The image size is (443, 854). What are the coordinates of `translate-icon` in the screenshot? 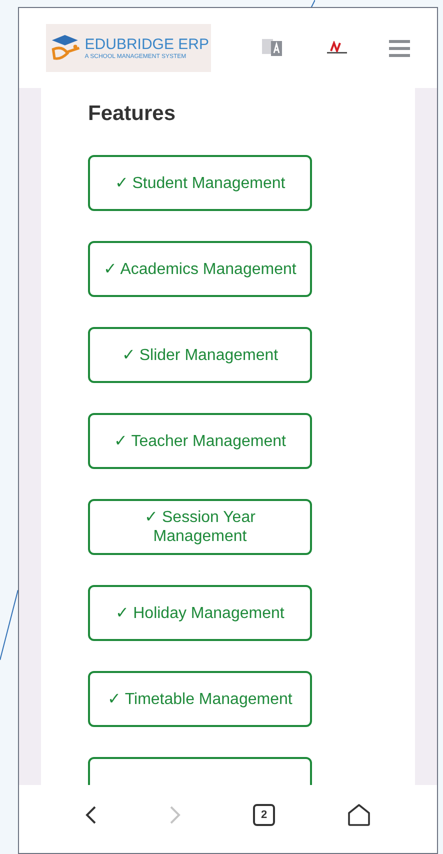 It's located at (272, 48).